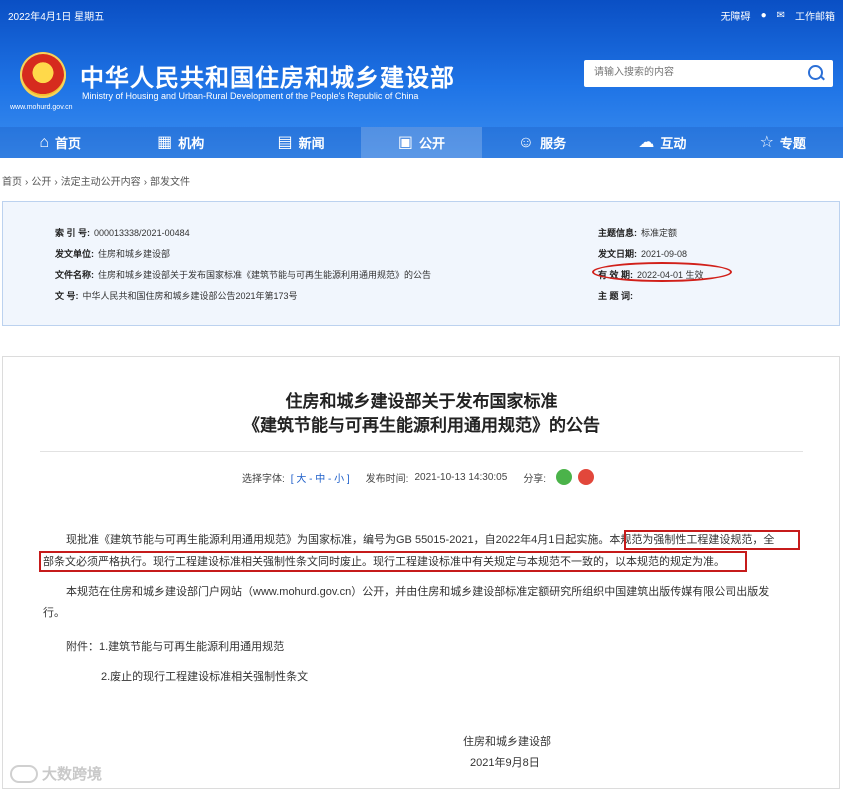 The width and height of the screenshot is (843, 789). I want to click on public-icon: ▣, so click(405, 142).